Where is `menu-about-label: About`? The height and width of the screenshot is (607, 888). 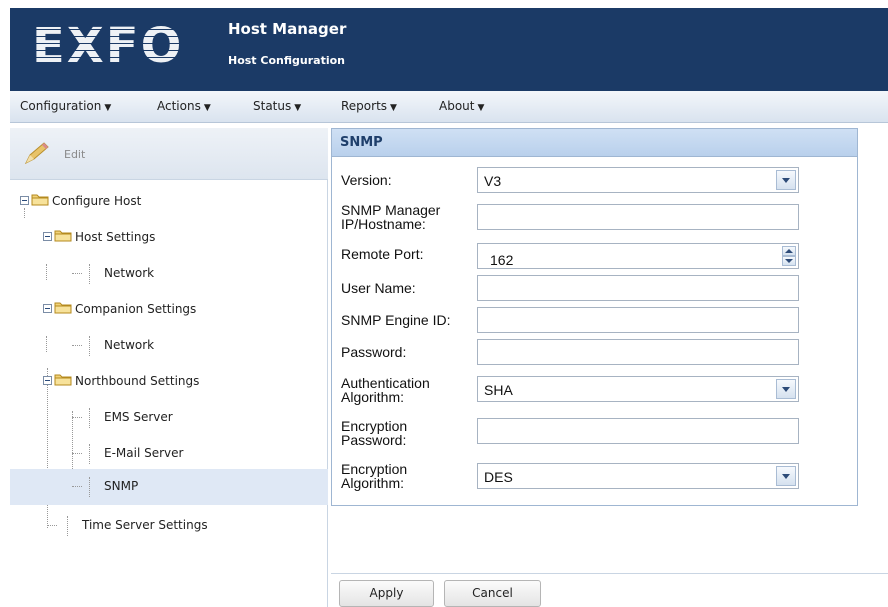
menu-about-label: About is located at coordinates (457, 106).